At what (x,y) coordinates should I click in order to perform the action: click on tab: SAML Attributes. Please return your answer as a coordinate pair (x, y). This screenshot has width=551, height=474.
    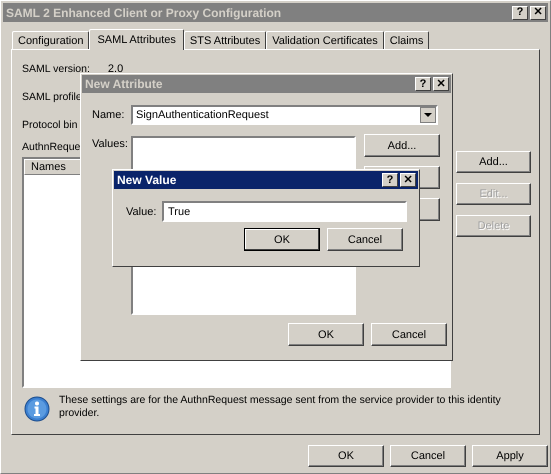
    Looking at the image, I should click on (136, 39).